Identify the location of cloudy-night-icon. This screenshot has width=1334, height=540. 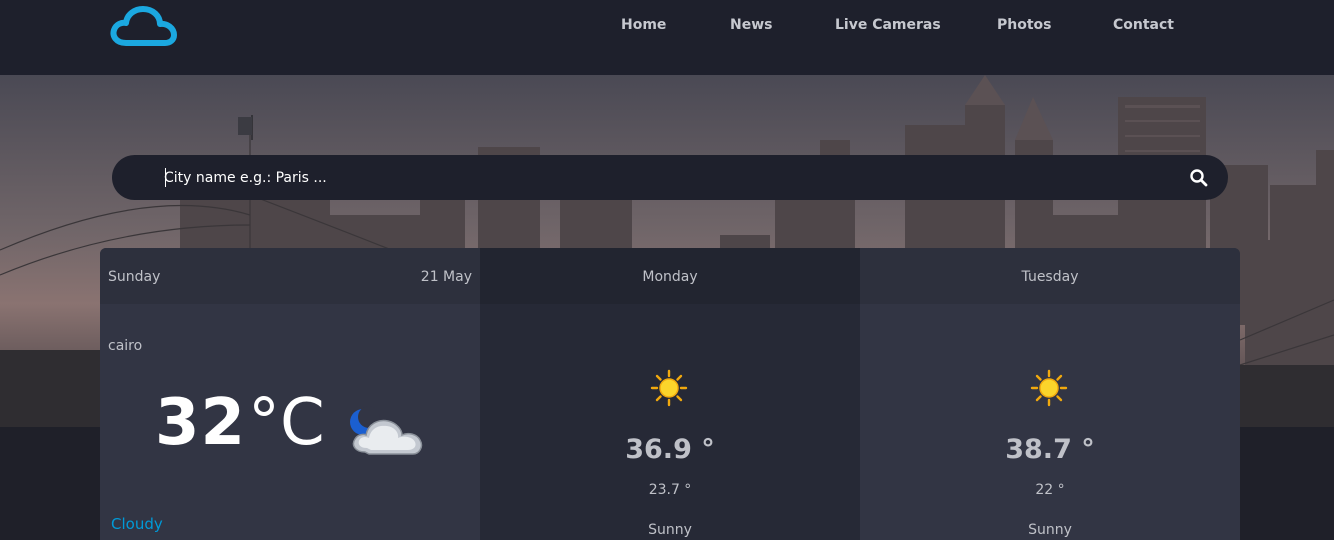
(386, 430).